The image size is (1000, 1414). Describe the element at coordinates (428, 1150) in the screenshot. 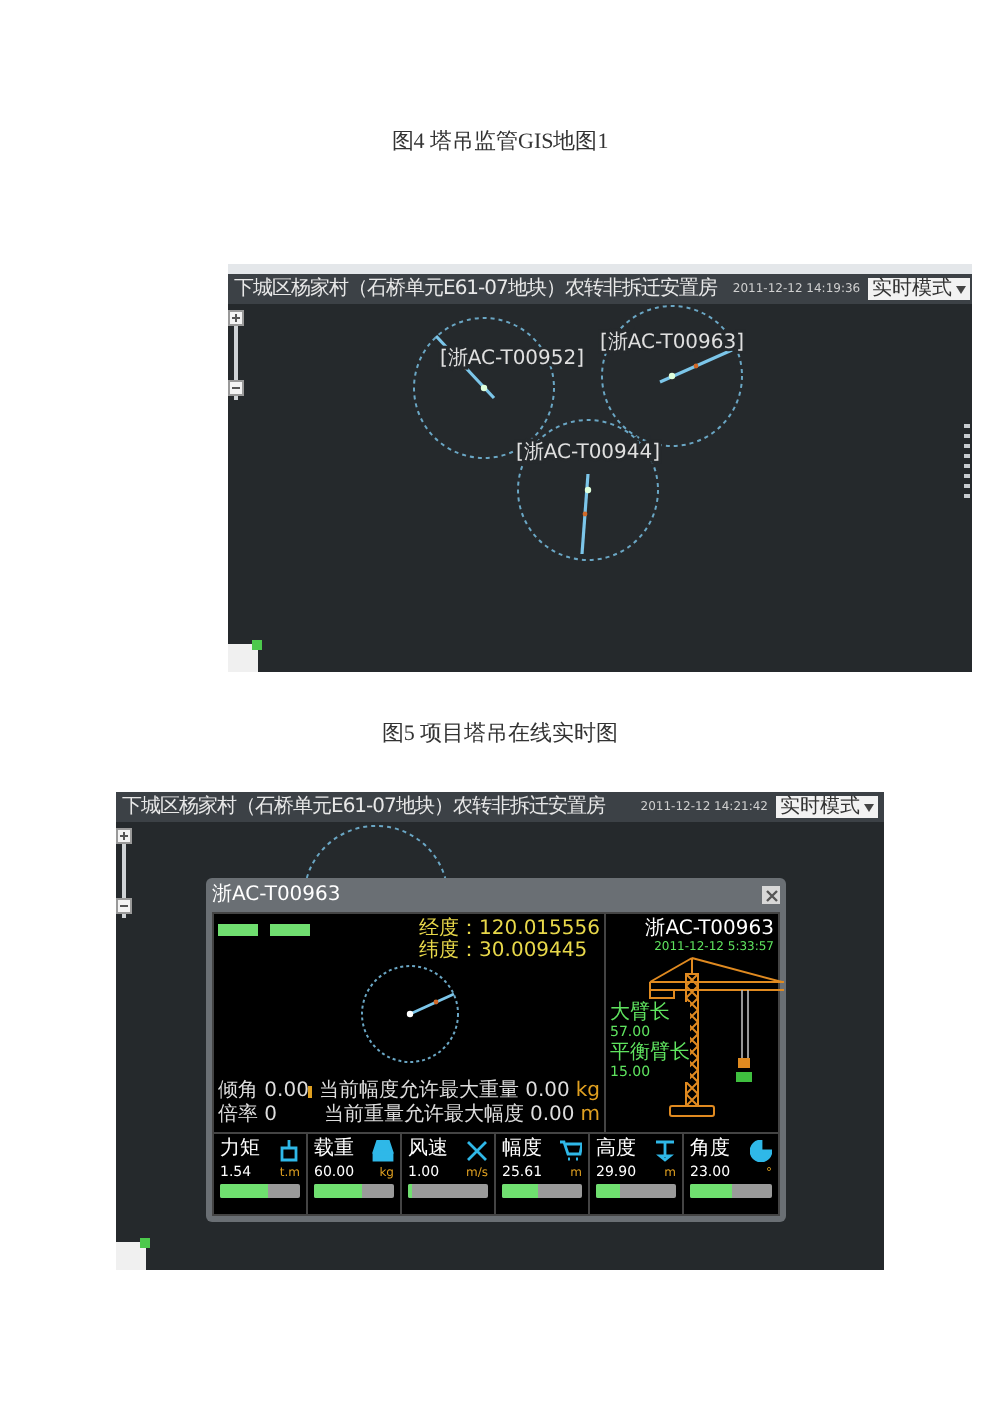

I see `meter-label: 风速` at that location.